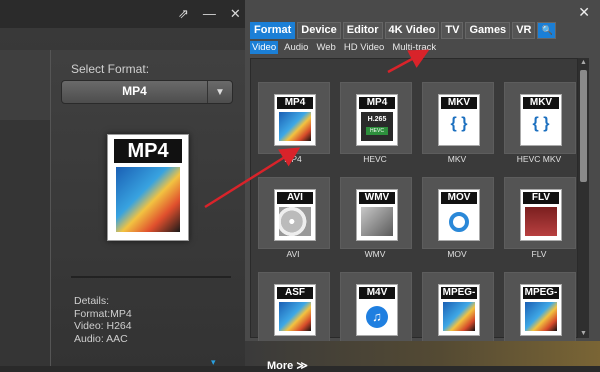  I want to click on arrow-to-mp4, so click(252, 178).